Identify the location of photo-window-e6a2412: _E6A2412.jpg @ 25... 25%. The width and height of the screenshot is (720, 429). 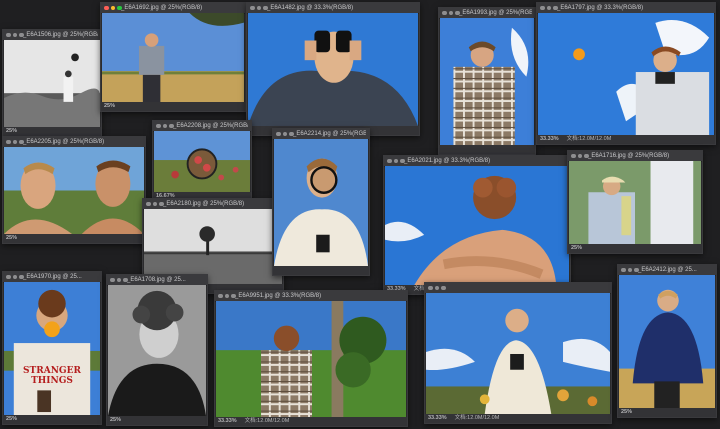
(667, 341).